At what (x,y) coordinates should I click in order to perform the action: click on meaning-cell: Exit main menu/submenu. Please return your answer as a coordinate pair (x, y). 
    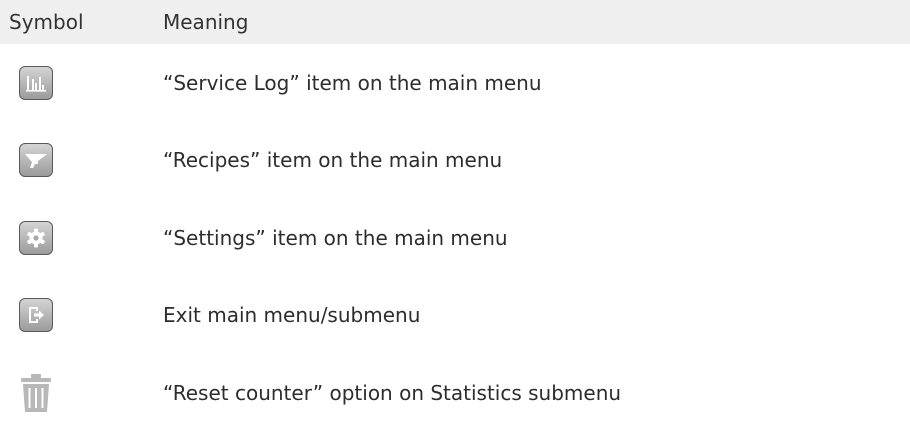
    Looking at the image, I should click on (292, 315).